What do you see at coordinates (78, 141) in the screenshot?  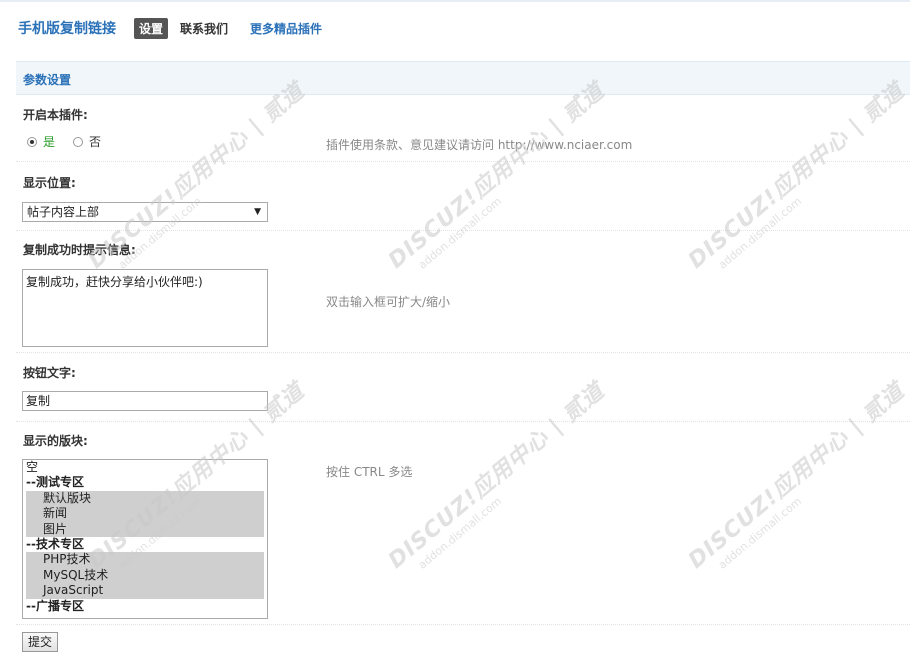 I see `radio-no` at bounding box center [78, 141].